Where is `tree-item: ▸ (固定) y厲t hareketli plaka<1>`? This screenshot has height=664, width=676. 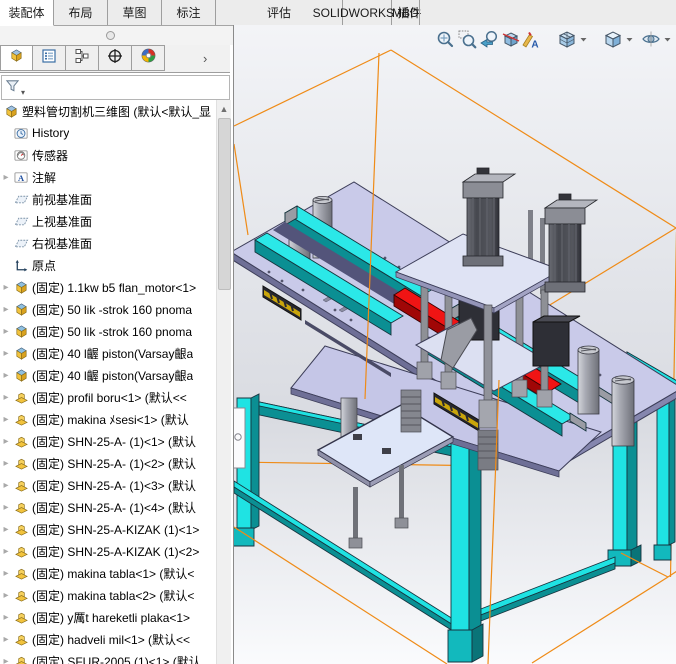
tree-item: ▸ (固定) y厲t hareketli plaka<1> is located at coordinates (108, 617).